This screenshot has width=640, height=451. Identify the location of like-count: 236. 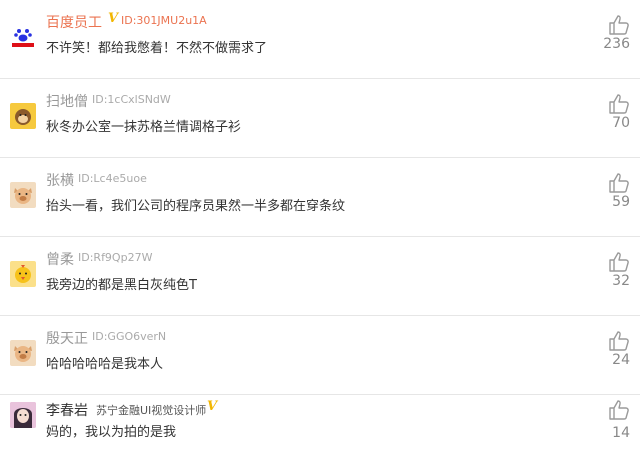
(616, 44).